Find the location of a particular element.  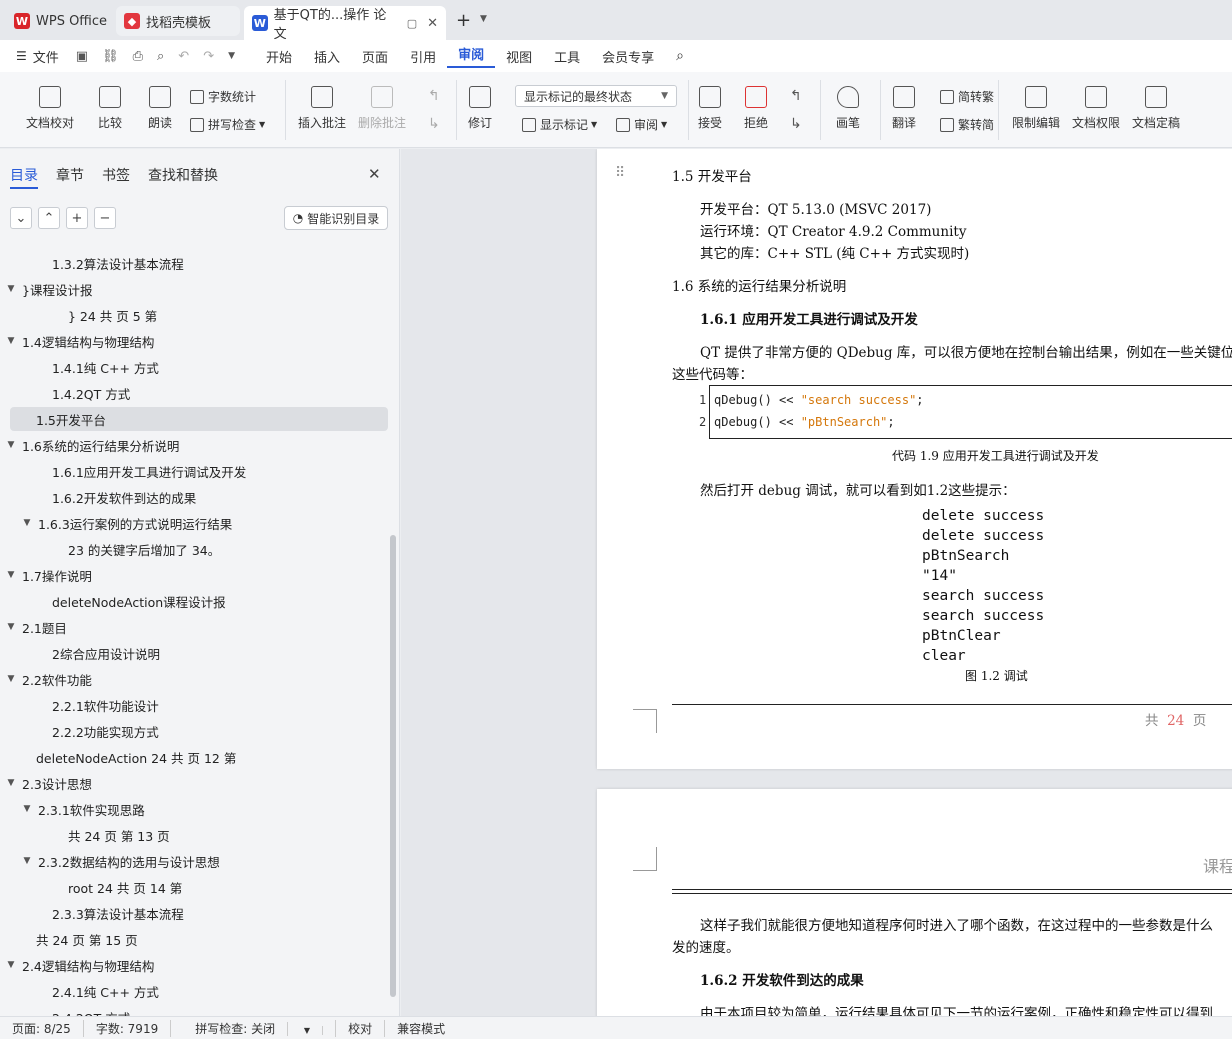

expand-button: ⌃ is located at coordinates (49, 218).